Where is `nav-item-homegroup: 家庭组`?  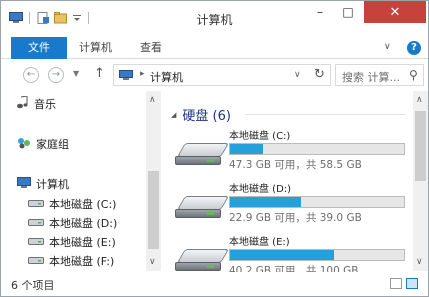
nav-item-homegroup: 家庭组 is located at coordinates (43, 144).